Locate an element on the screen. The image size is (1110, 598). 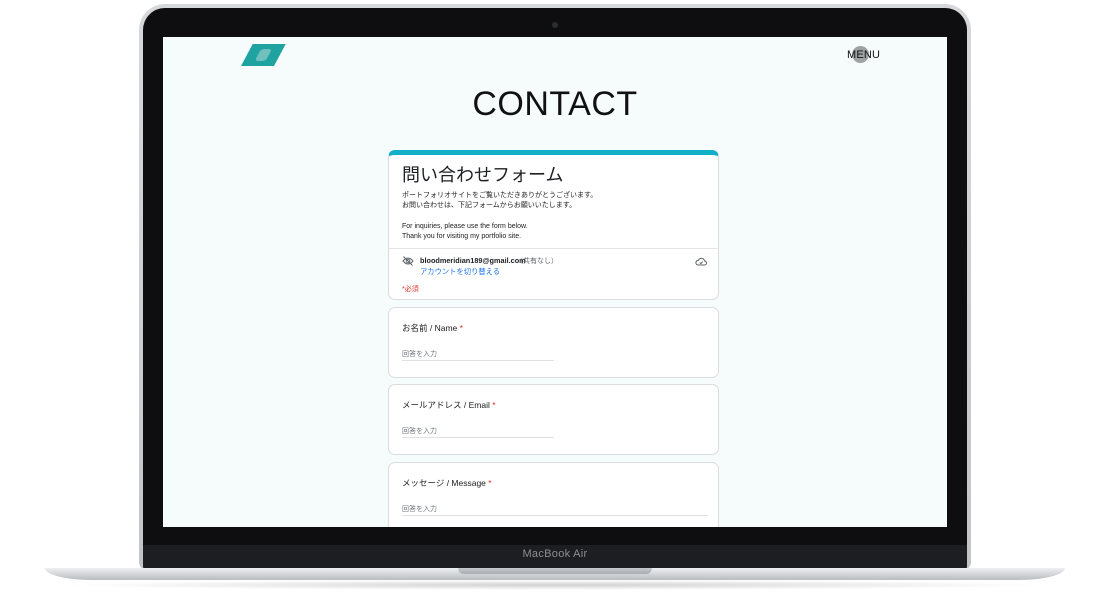
question-label: メッセージ / Message * is located at coordinates (447, 483).